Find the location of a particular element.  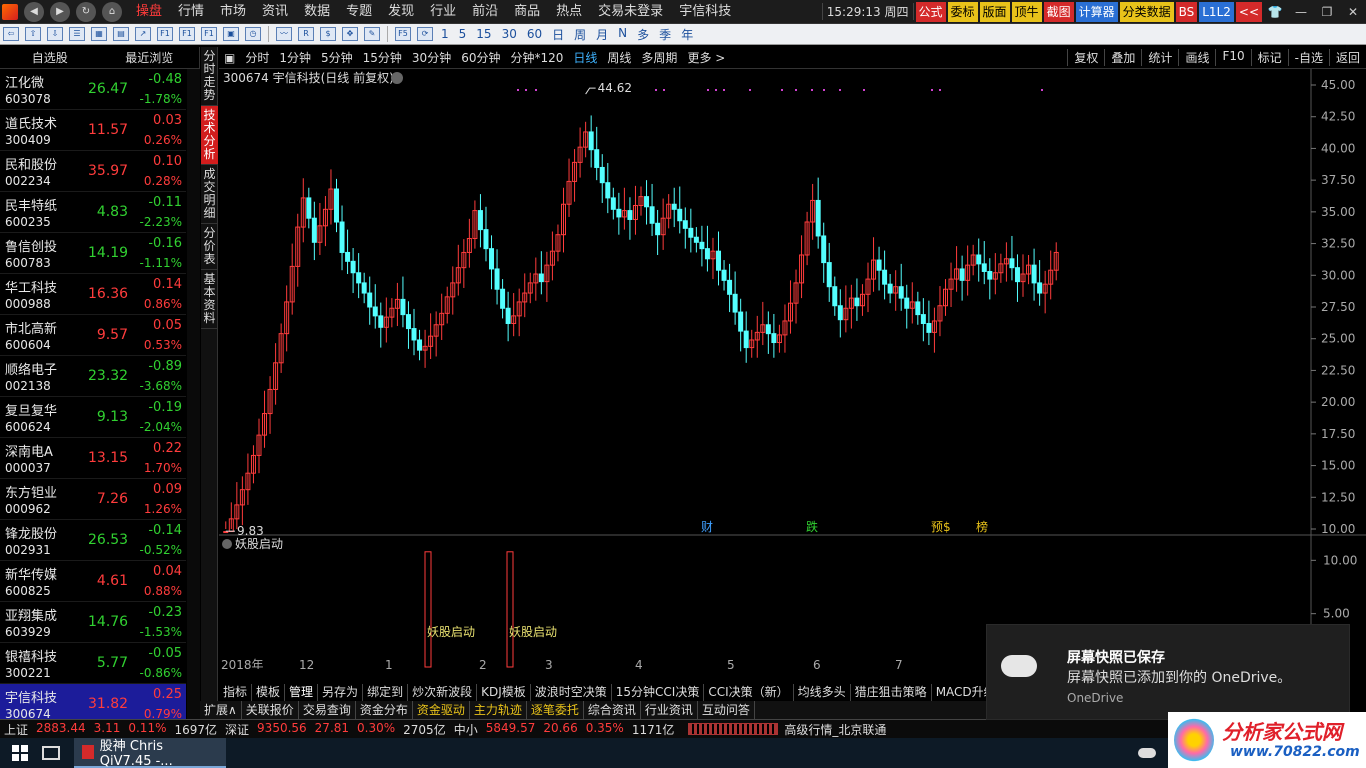

bottom-tab-8: 行业资讯 is located at coordinates (669, 710).